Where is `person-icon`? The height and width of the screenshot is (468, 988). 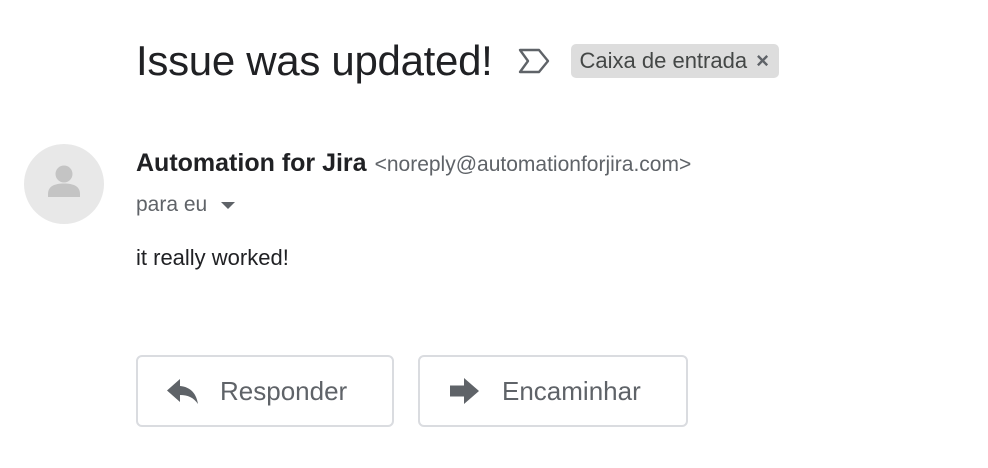 person-icon is located at coordinates (64, 184).